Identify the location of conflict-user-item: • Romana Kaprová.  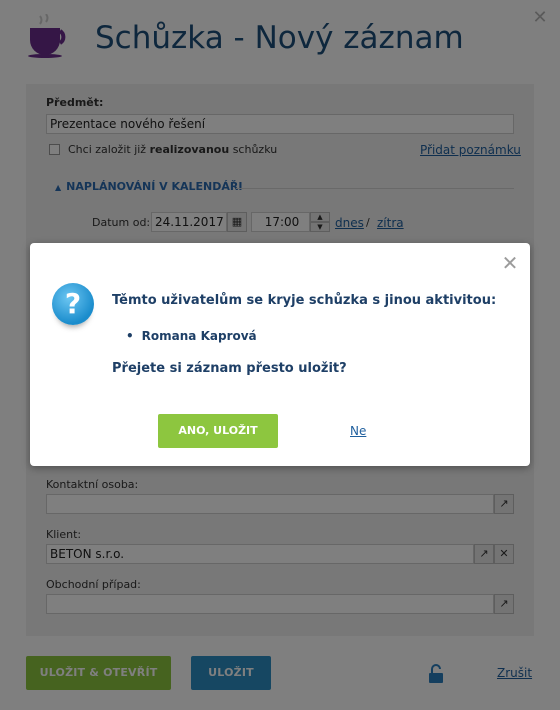
(191, 336).